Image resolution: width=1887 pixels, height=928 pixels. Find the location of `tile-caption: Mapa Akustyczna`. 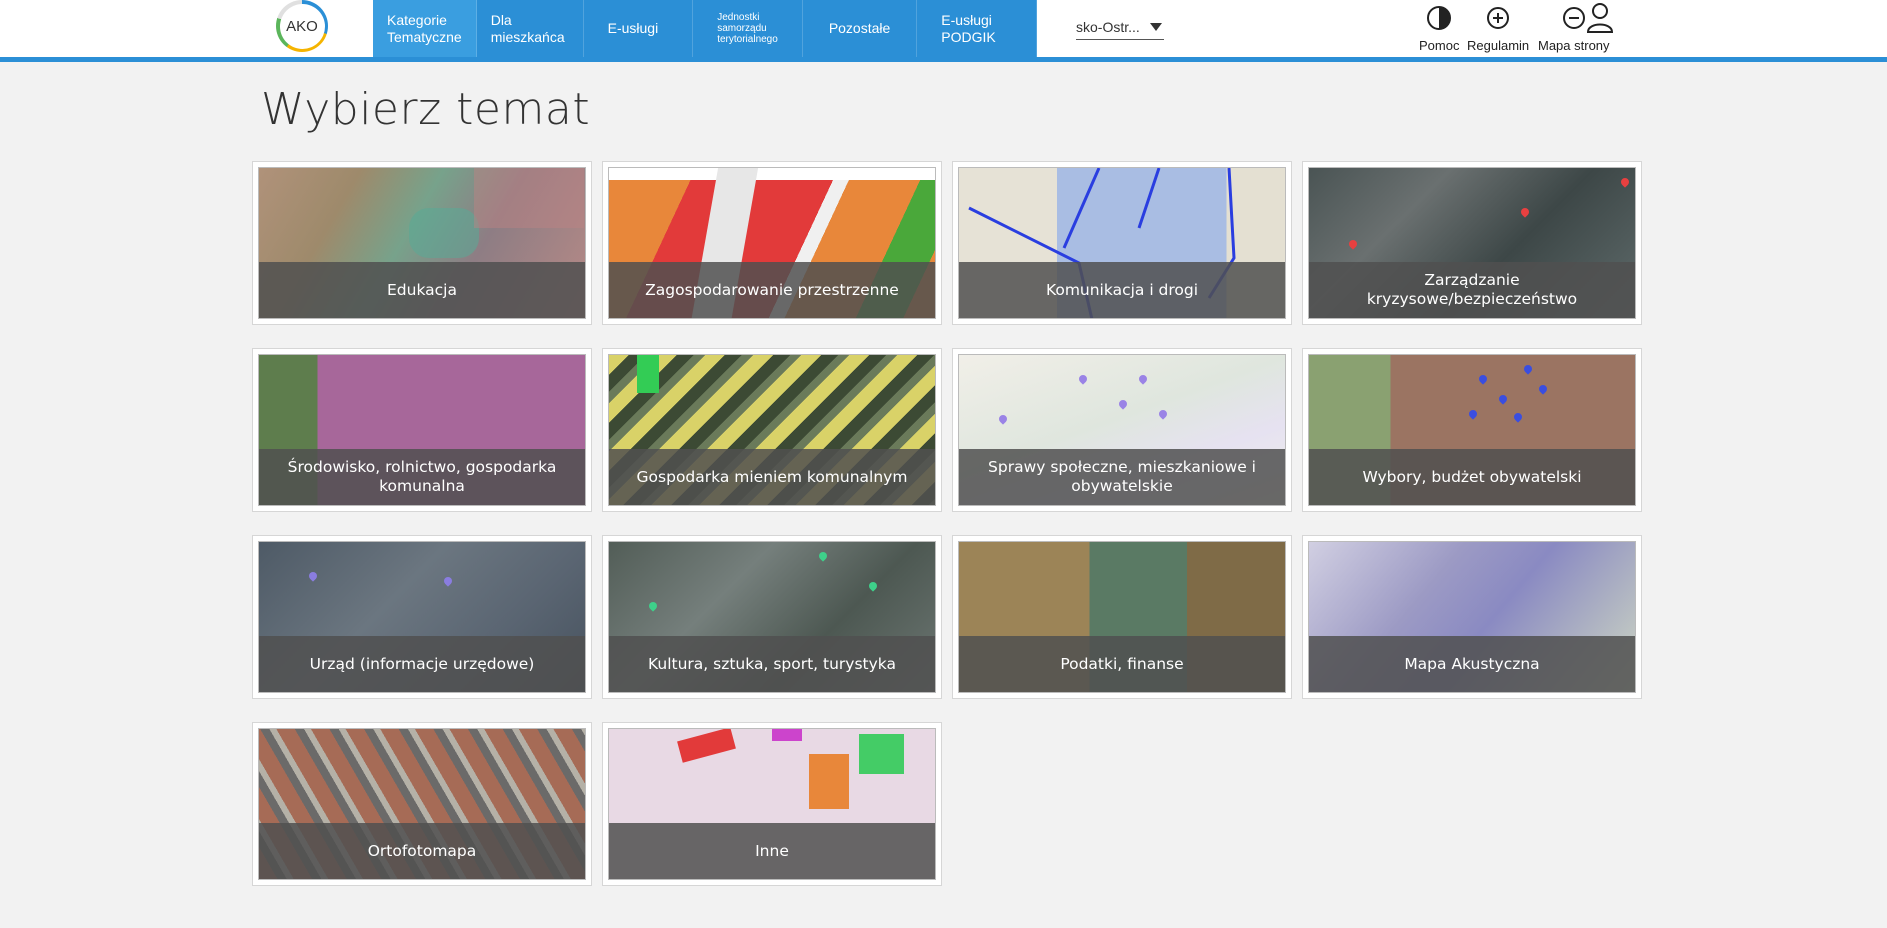

tile-caption: Mapa Akustyczna is located at coordinates (1472, 664).